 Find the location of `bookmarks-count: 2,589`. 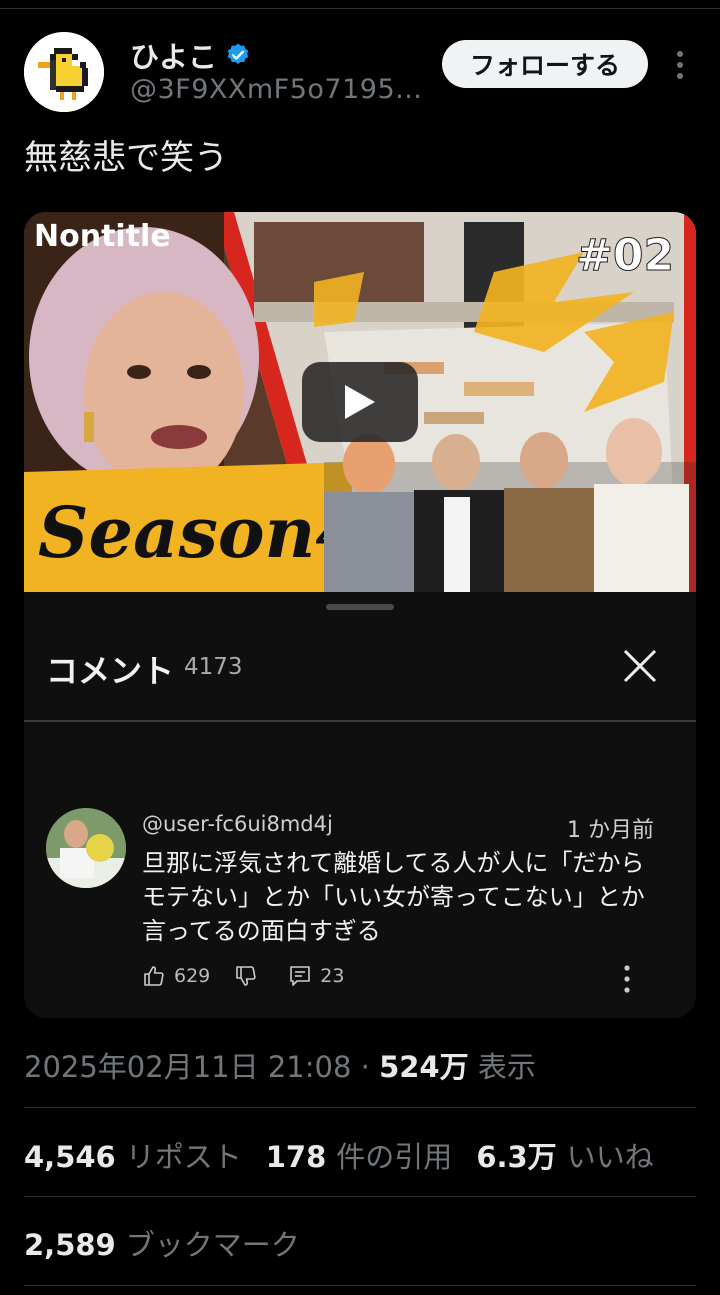

bookmarks-count: 2,589 is located at coordinates (70, 1245).